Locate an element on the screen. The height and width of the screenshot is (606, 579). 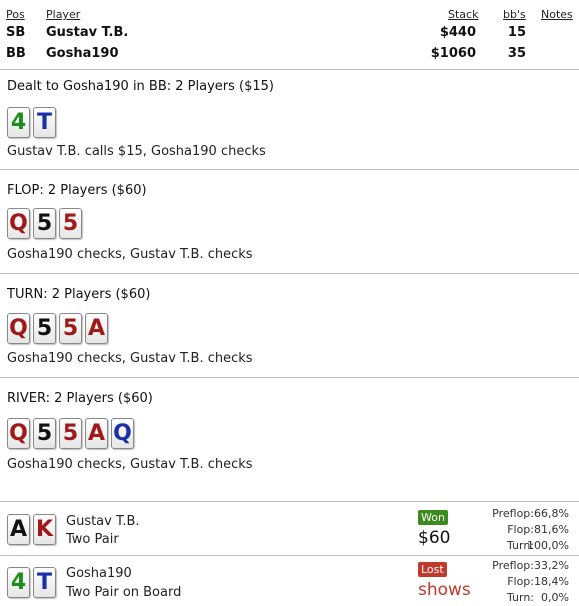
player-stack: $440 is located at coordinates (457, 32).